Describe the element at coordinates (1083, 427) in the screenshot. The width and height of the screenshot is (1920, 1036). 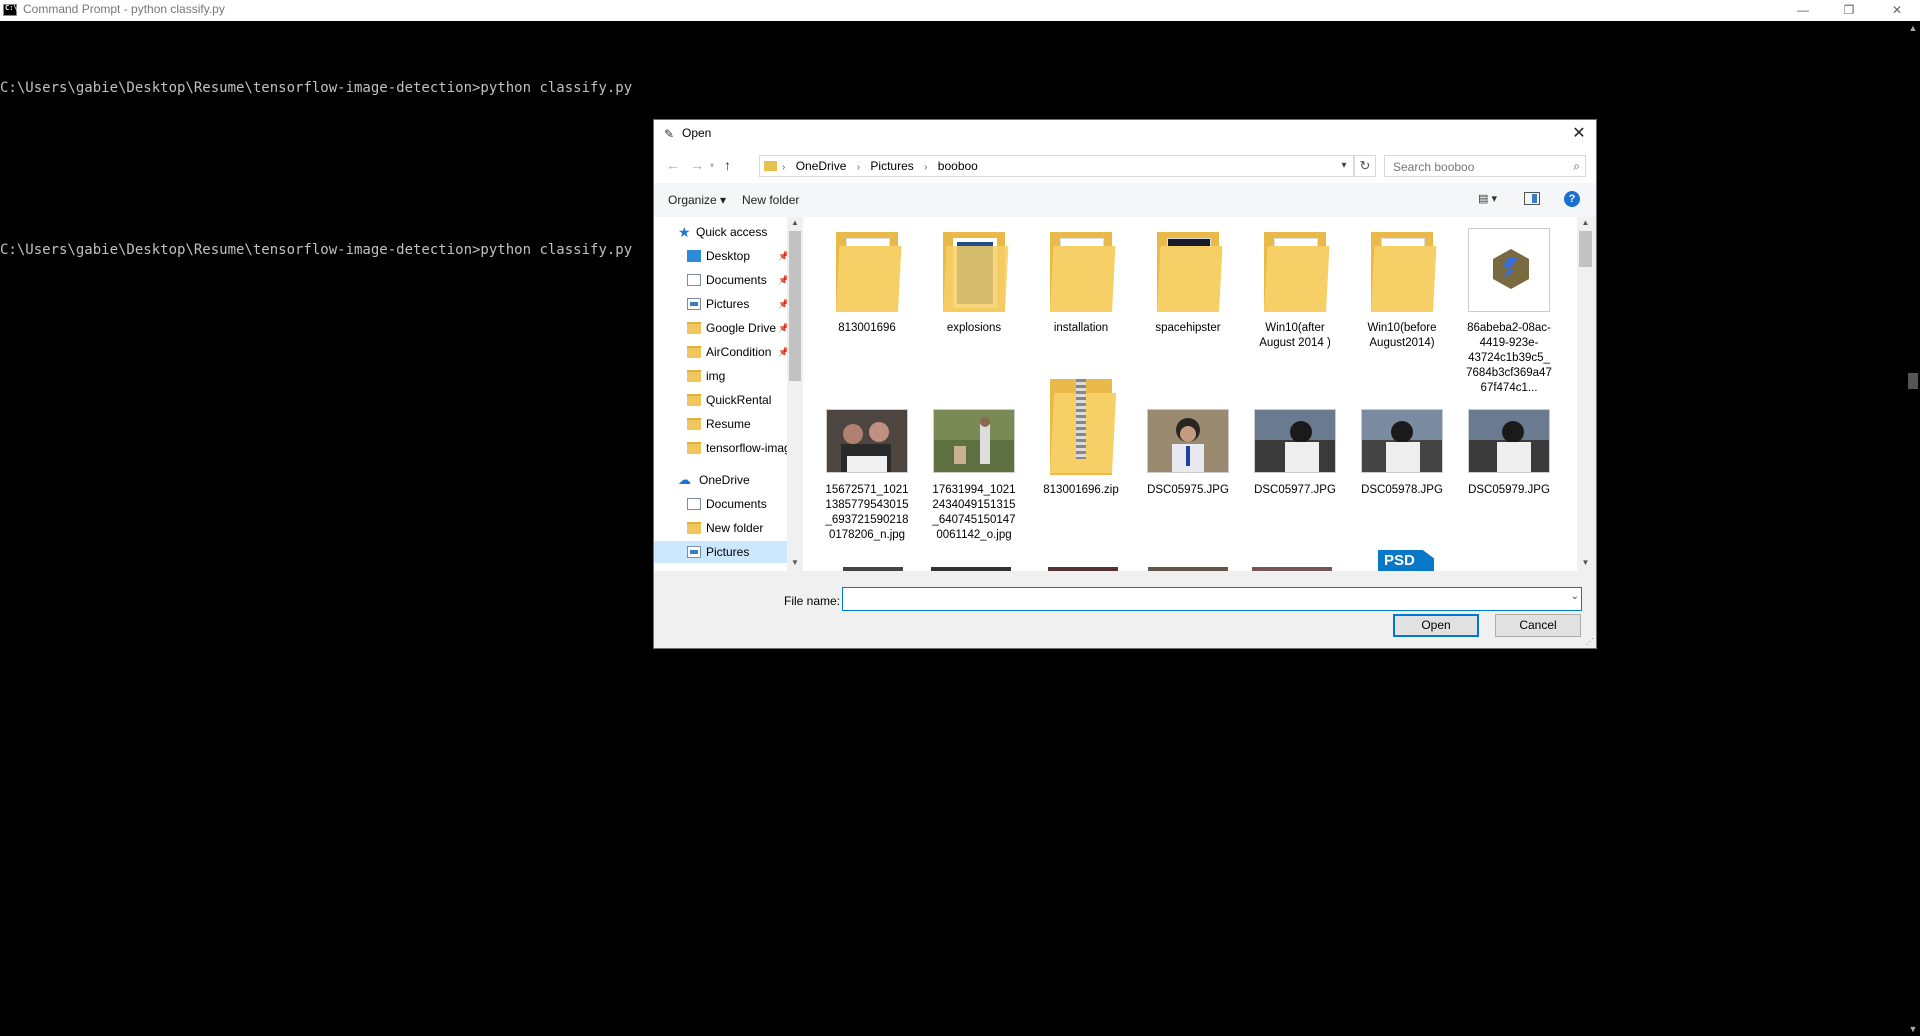
I see `zip-folder-icon` at that location.